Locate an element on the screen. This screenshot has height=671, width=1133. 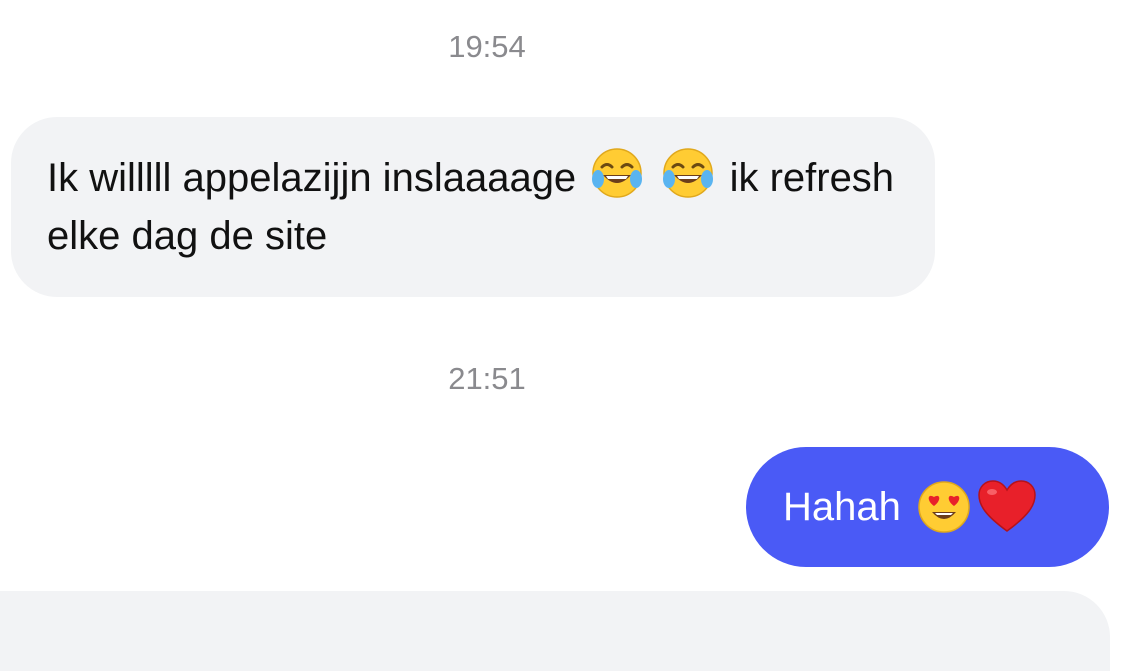
message-text: Ik willlll appelazijjn inslaaaage is located at coordinates (312, 178).